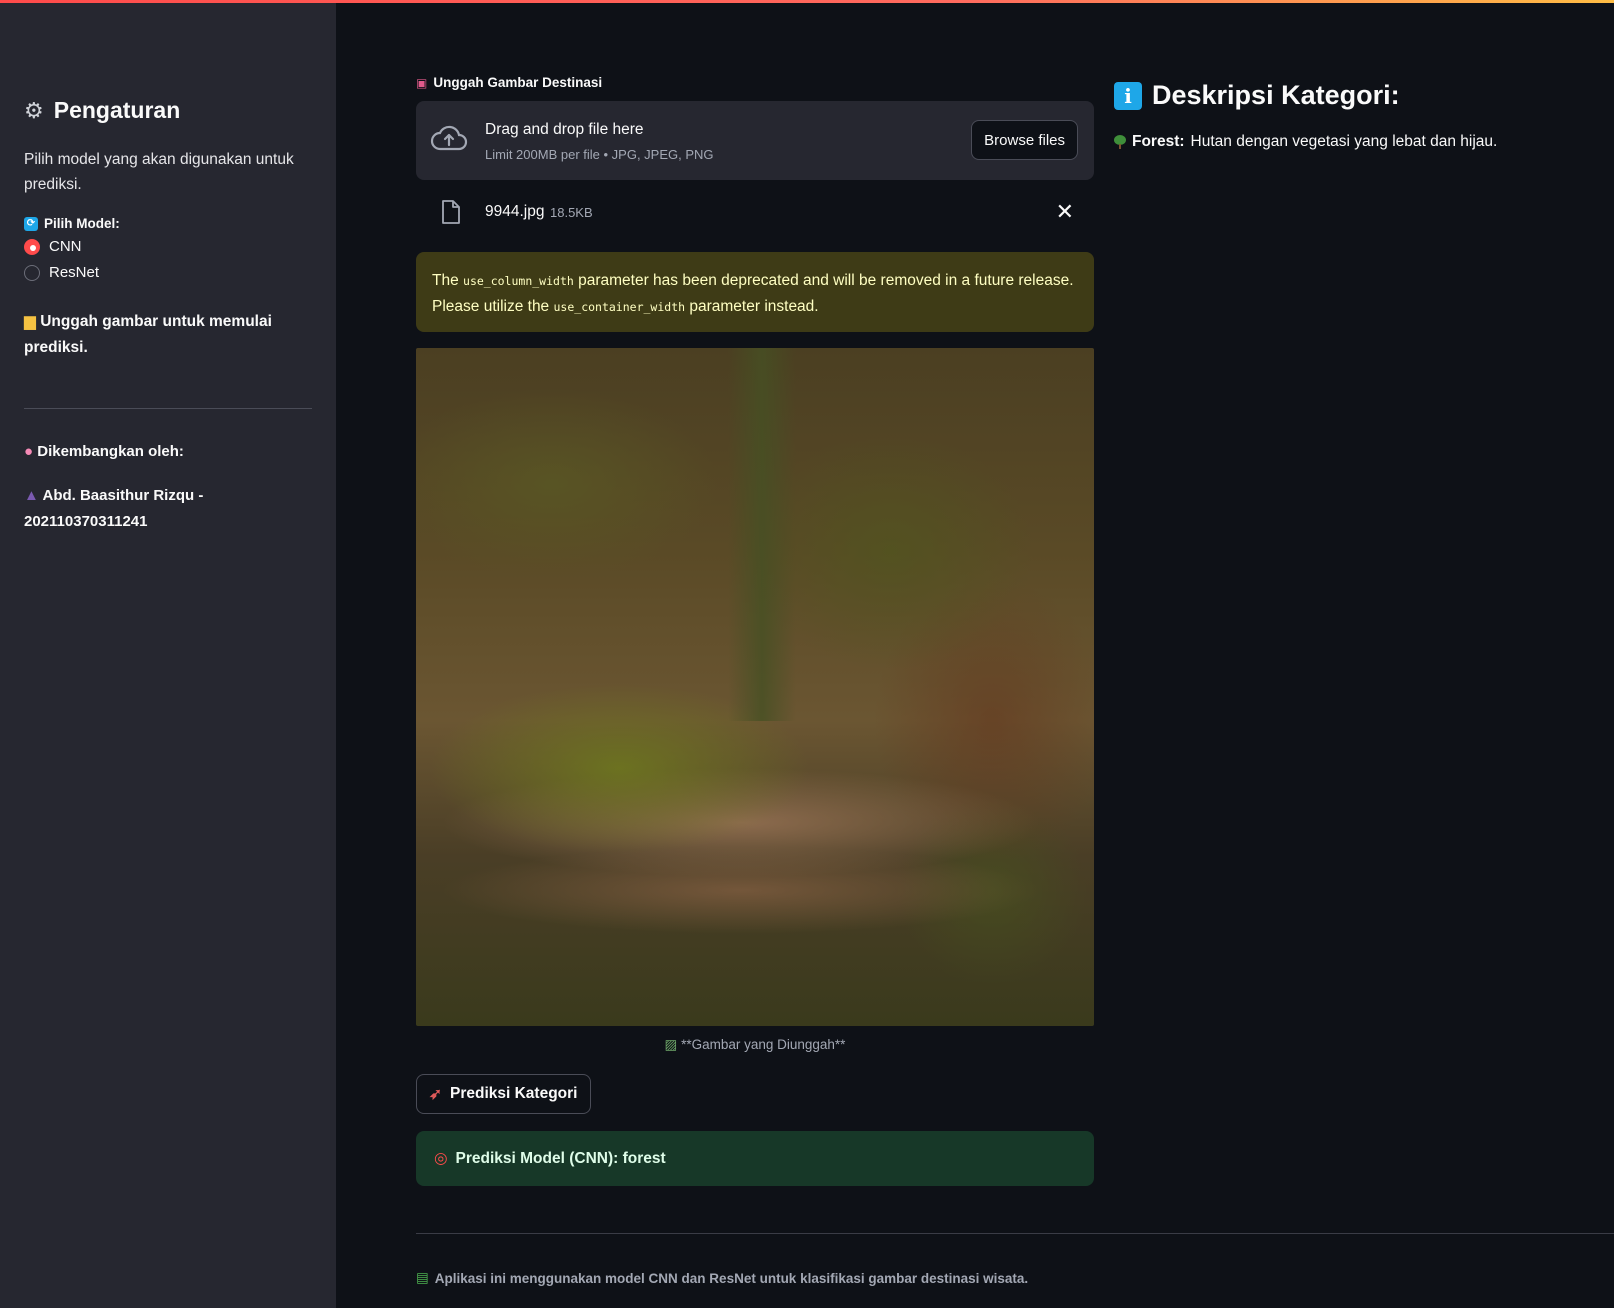 This screenshot has width=1614, height=1308. Describe the element at coordinates (518, 281) in the screenshot. I see `warning-code-1: use_column_width` at that location.